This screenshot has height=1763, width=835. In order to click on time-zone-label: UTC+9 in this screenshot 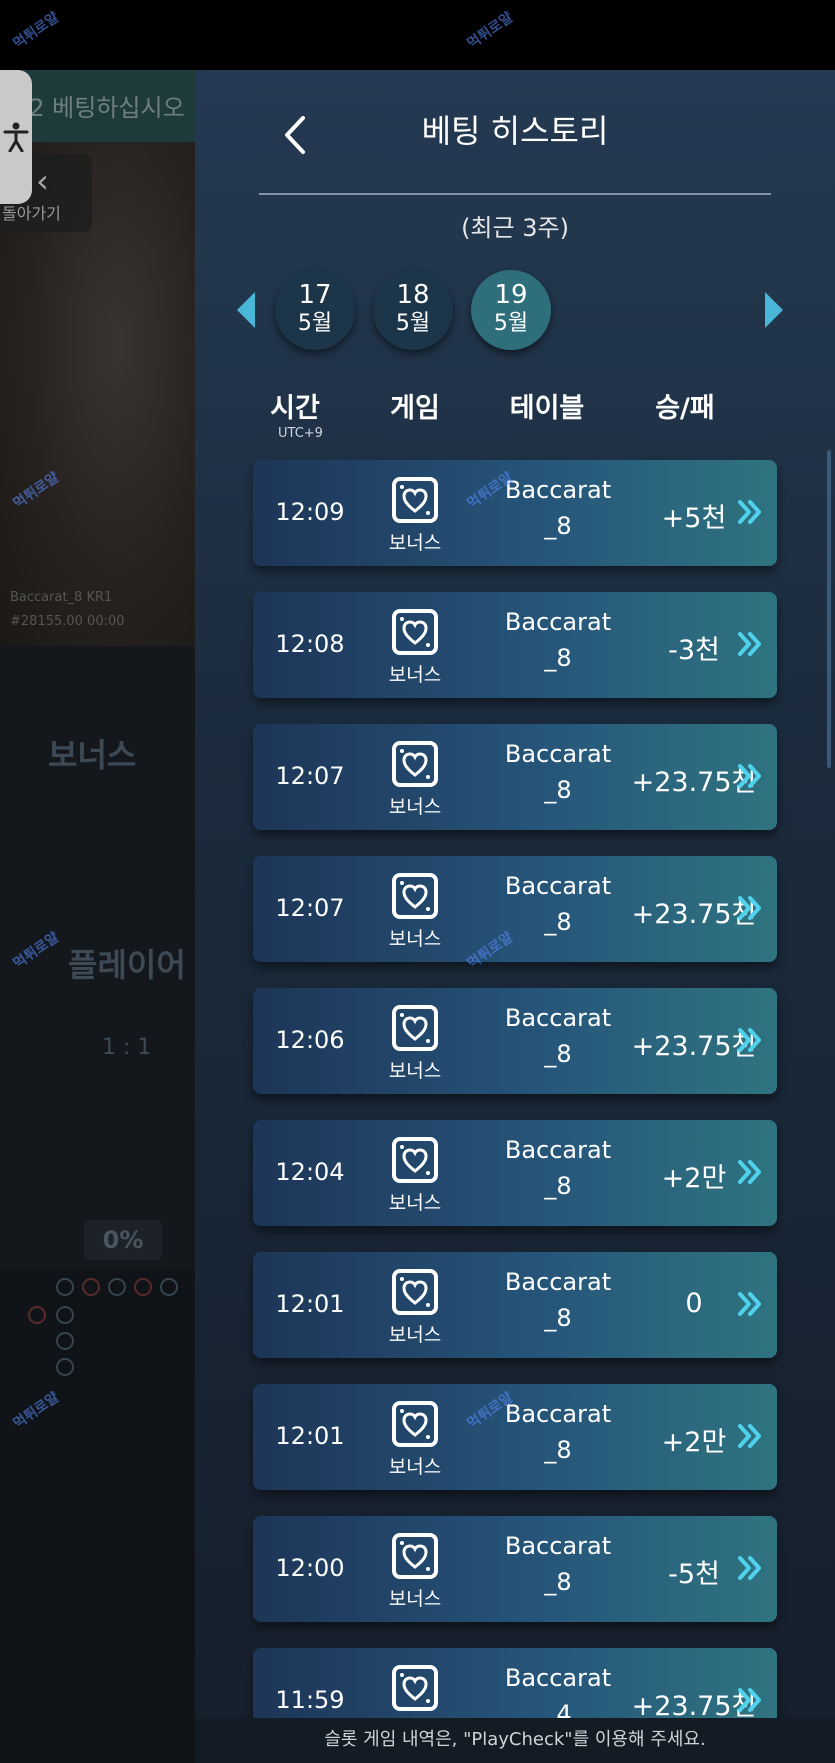, I will do `click(300, 433)`.